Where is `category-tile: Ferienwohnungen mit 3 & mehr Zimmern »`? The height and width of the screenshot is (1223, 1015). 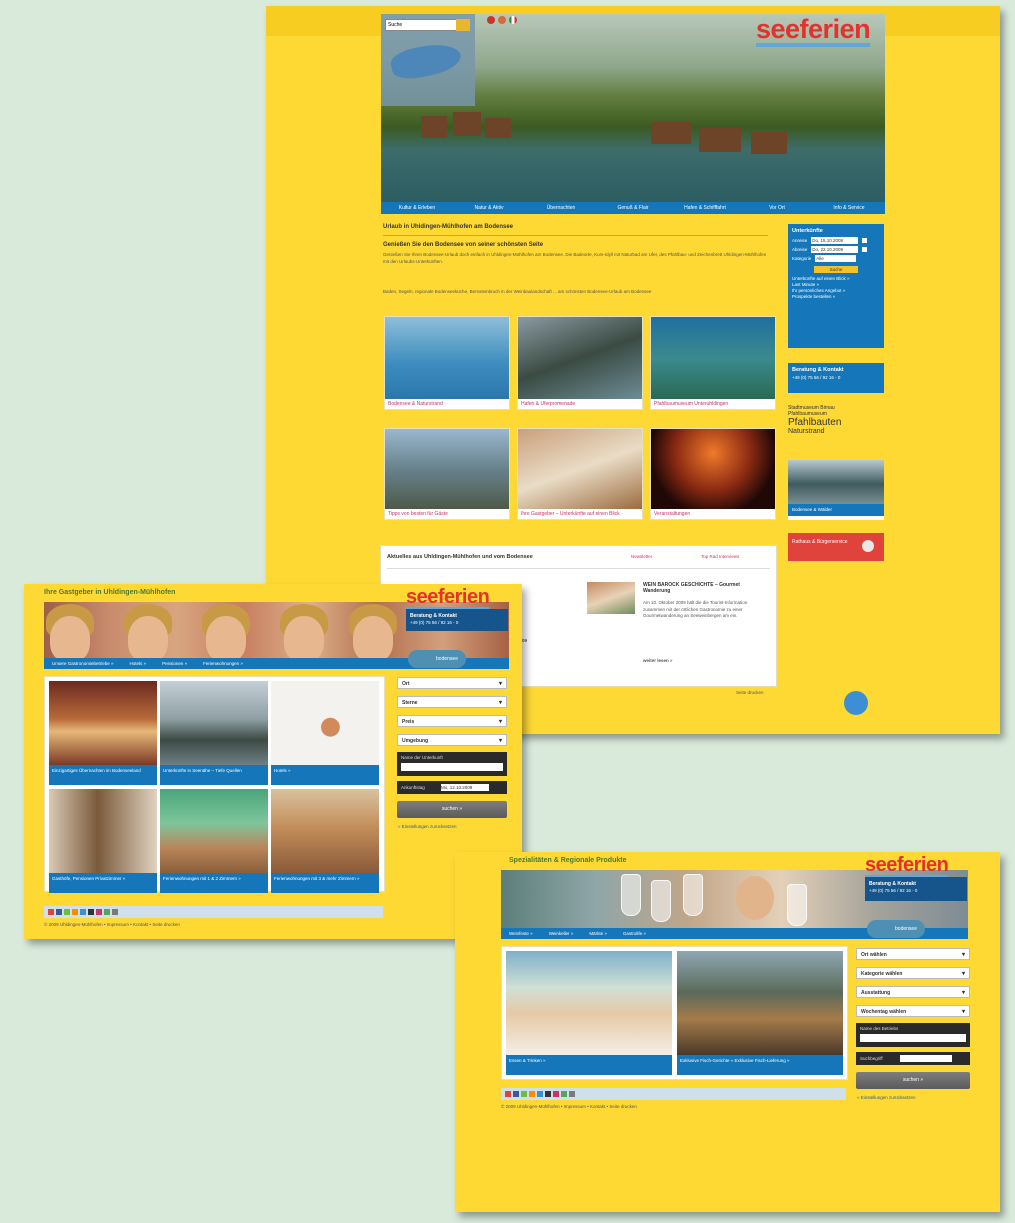 category-tile: Ferienwohnungen mit 3 & mehr Zimmern » is located at coordinates (325, 841).